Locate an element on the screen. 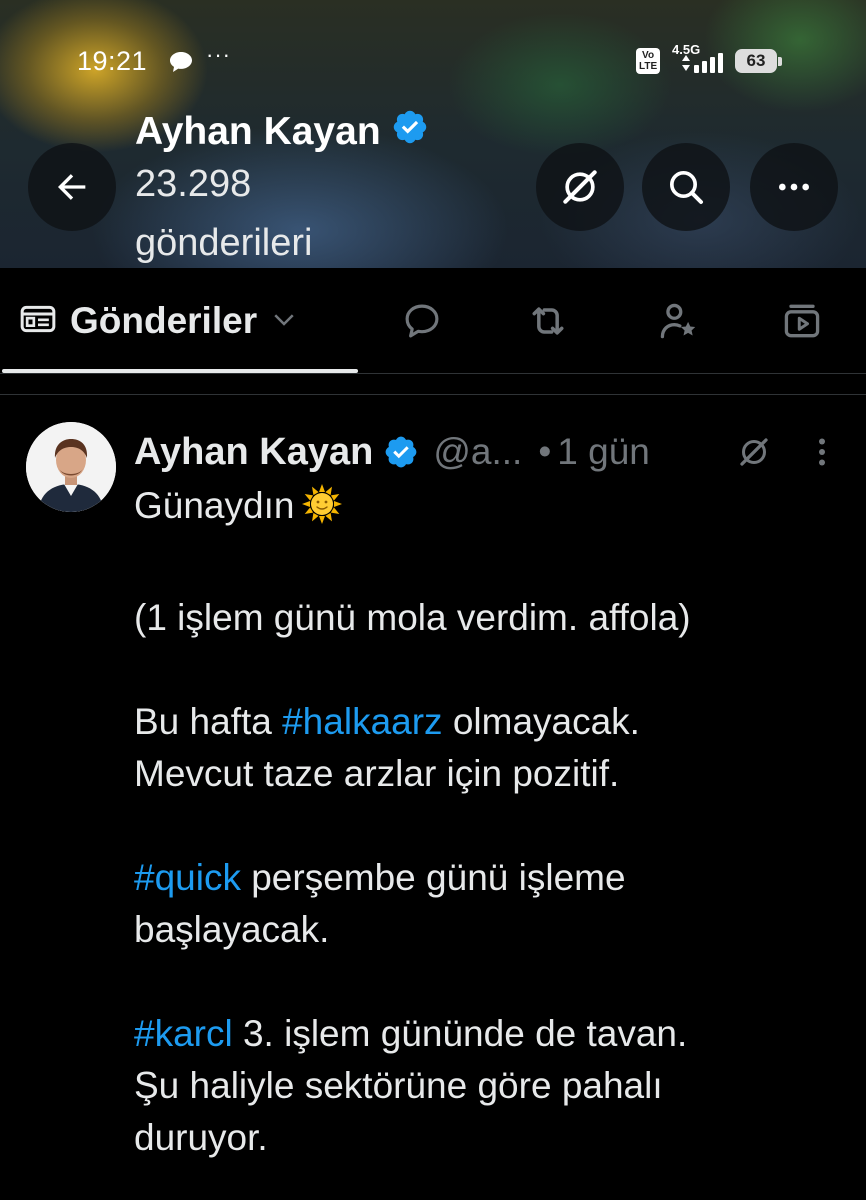 This screenshot has width=866, height=1200. grok-button is located at coordinates (580, 187).